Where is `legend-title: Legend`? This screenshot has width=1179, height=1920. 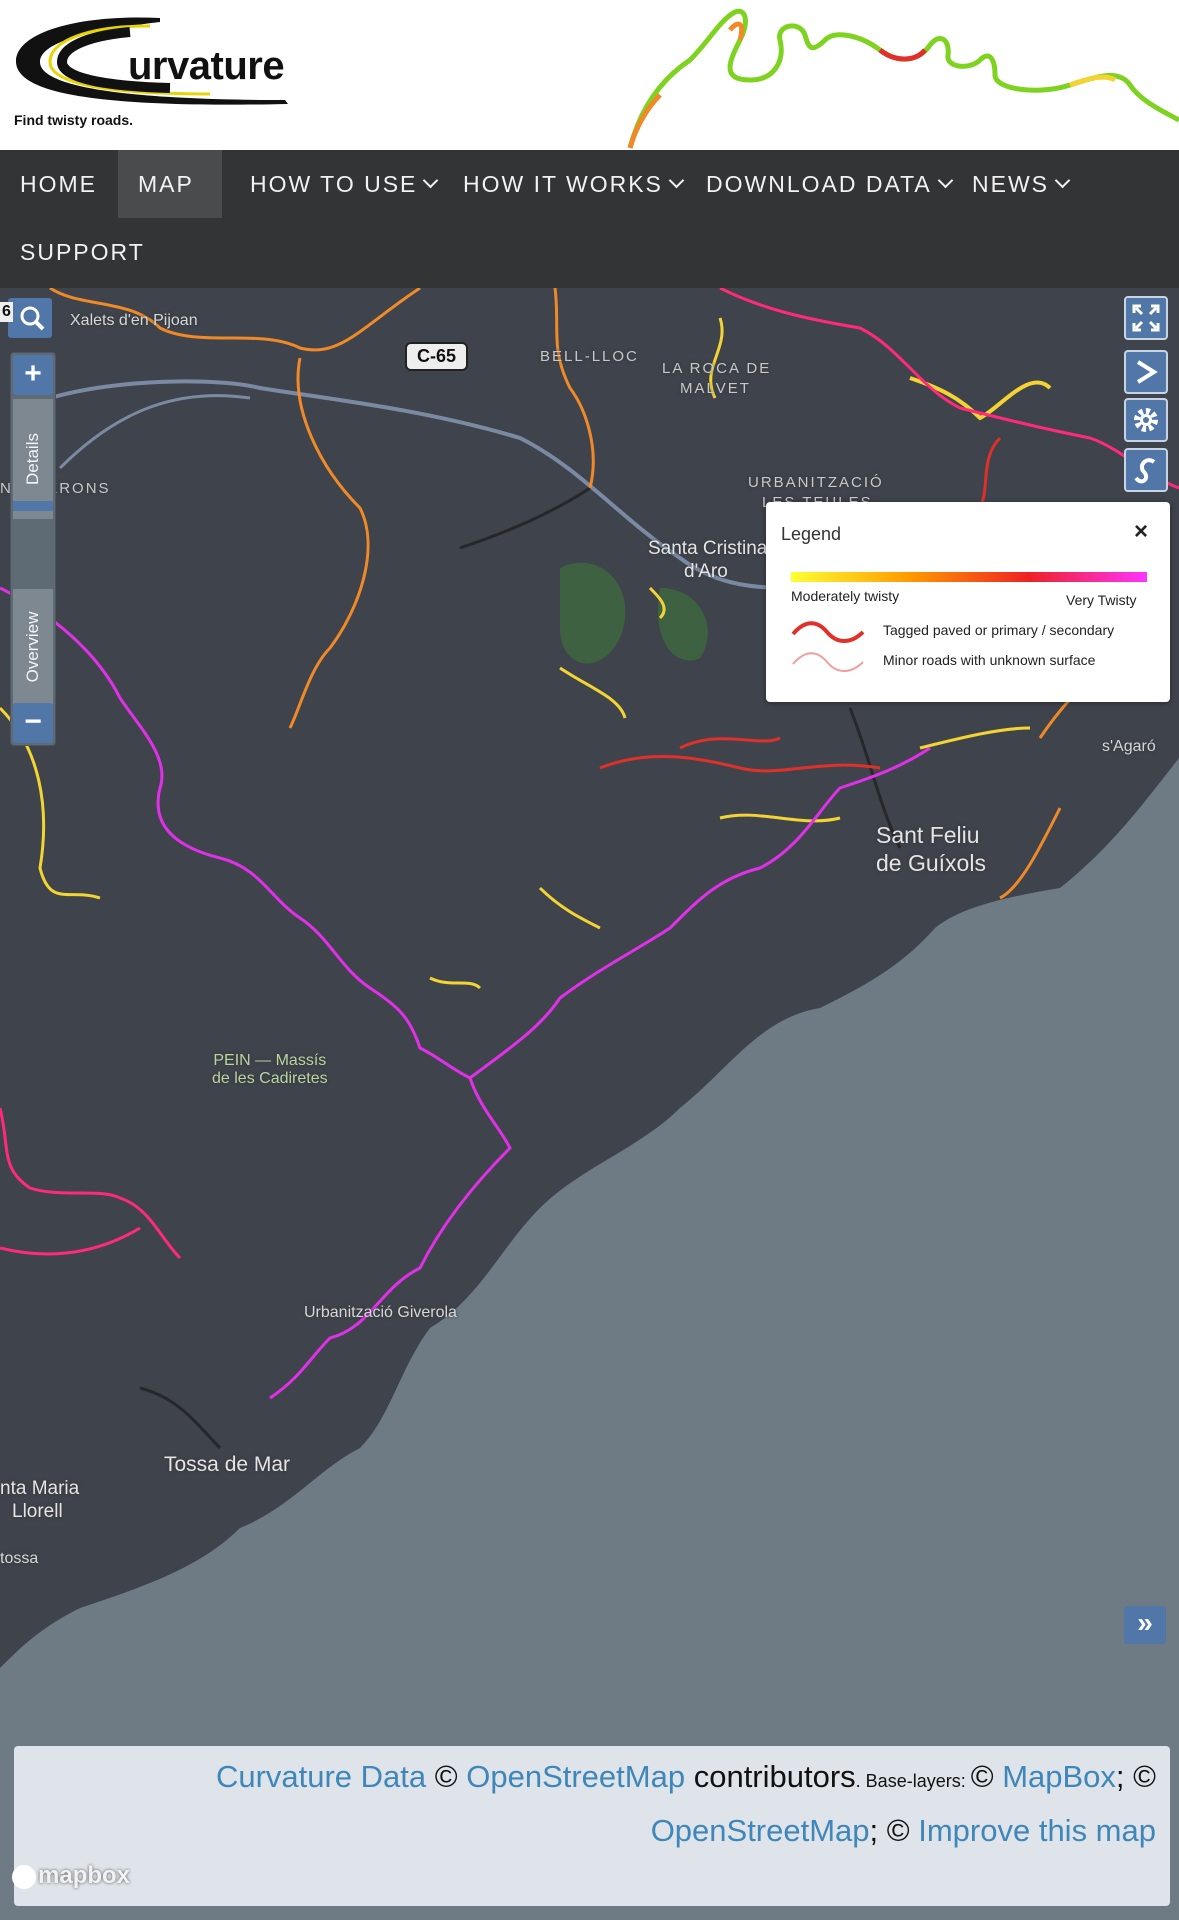 legend-title: Legend is located at coordinates (811, 534).